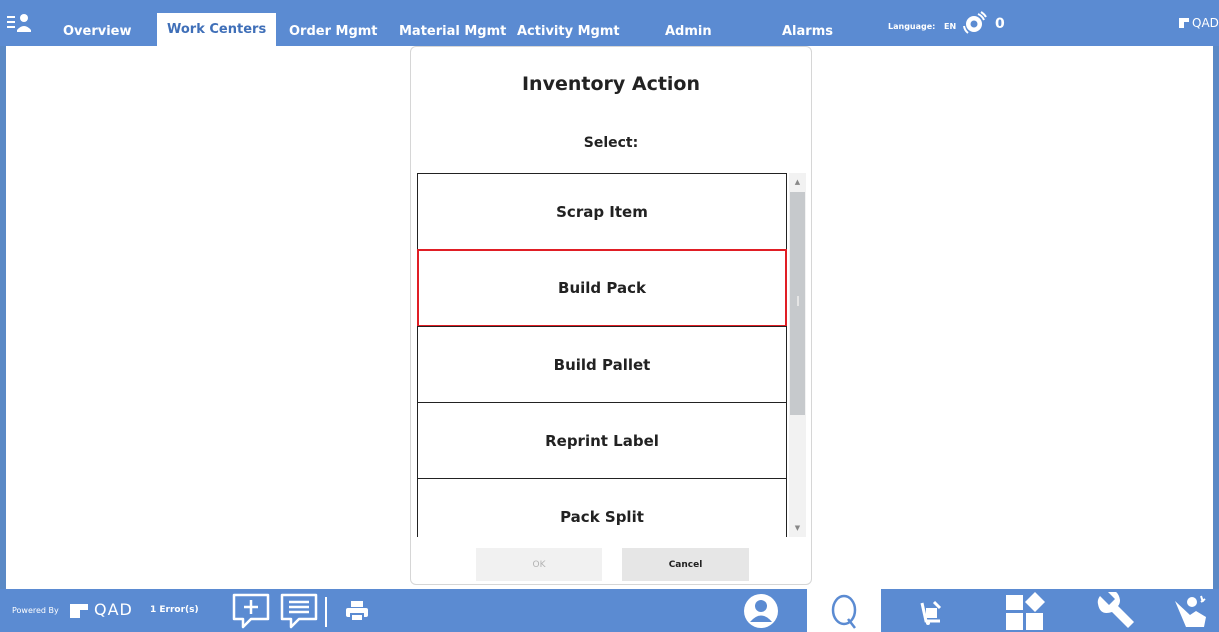 This screenshot has width=1219, height=632. I want to click on wrench-icon, so click(1116, 611).